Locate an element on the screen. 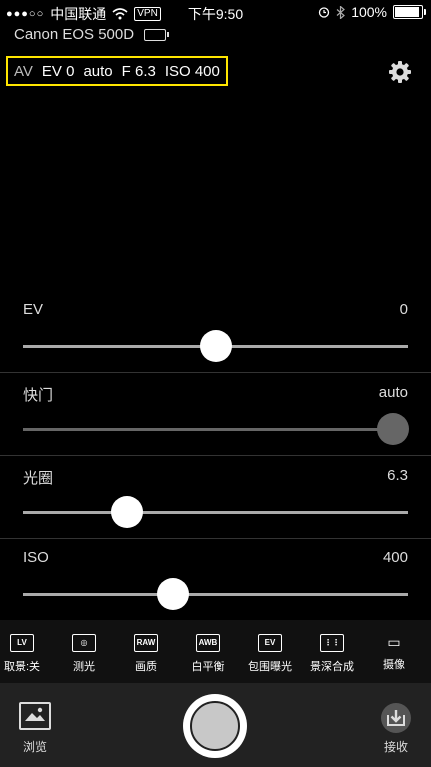  bracketing-icon: EV is located at coordinates (270, 643).